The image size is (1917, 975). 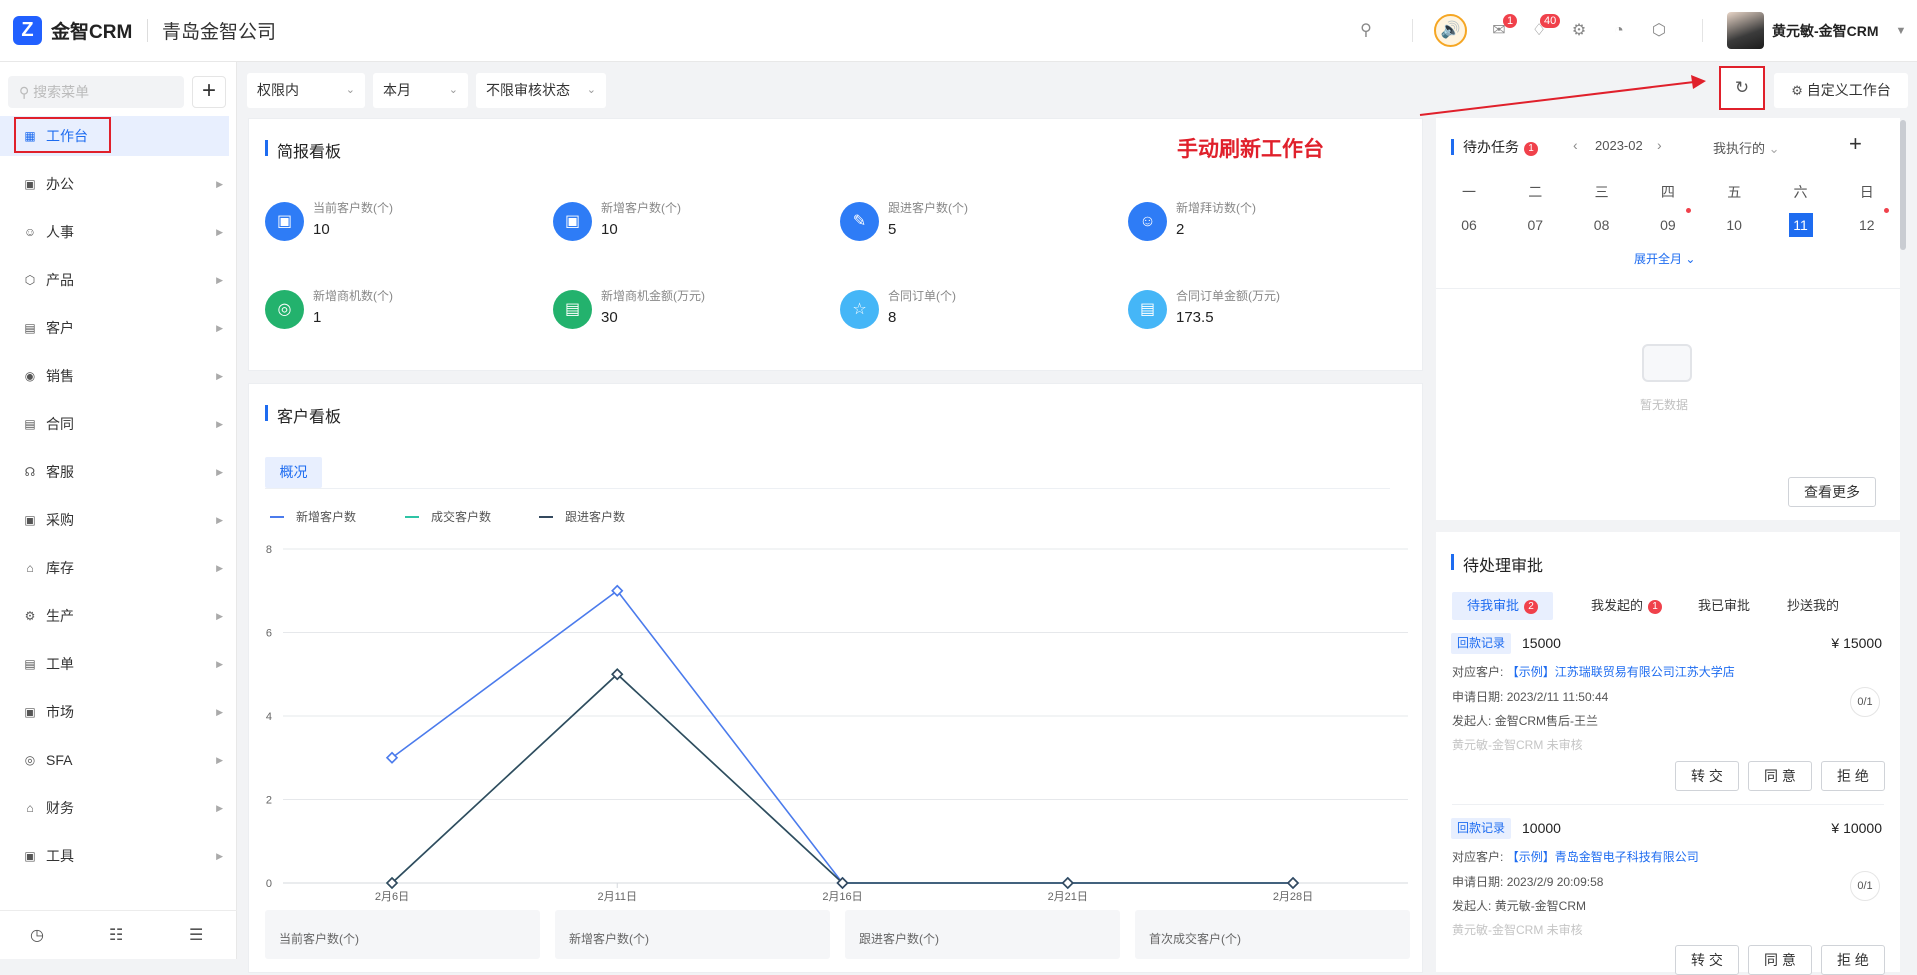 What do you see at coordinates (1866, 192) in the screenshot?
I see `weekday-label: 日` at bounding box center [1866, 192].